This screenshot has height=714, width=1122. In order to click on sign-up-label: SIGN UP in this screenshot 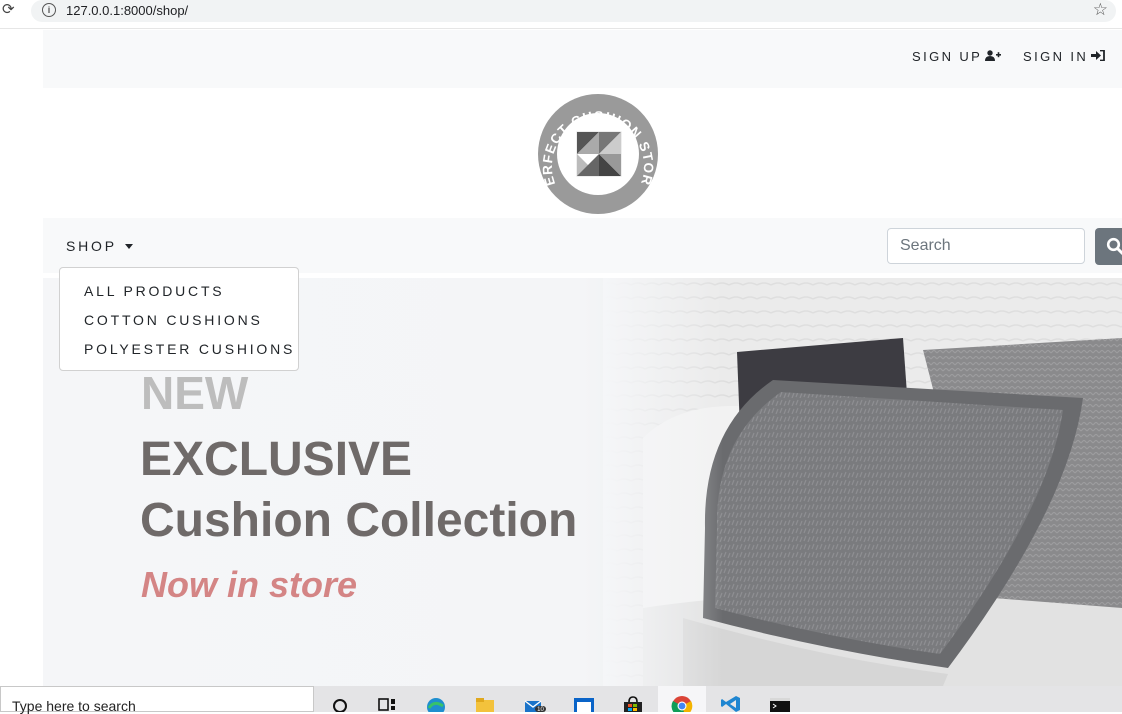, I will do `click(947, 56)`.